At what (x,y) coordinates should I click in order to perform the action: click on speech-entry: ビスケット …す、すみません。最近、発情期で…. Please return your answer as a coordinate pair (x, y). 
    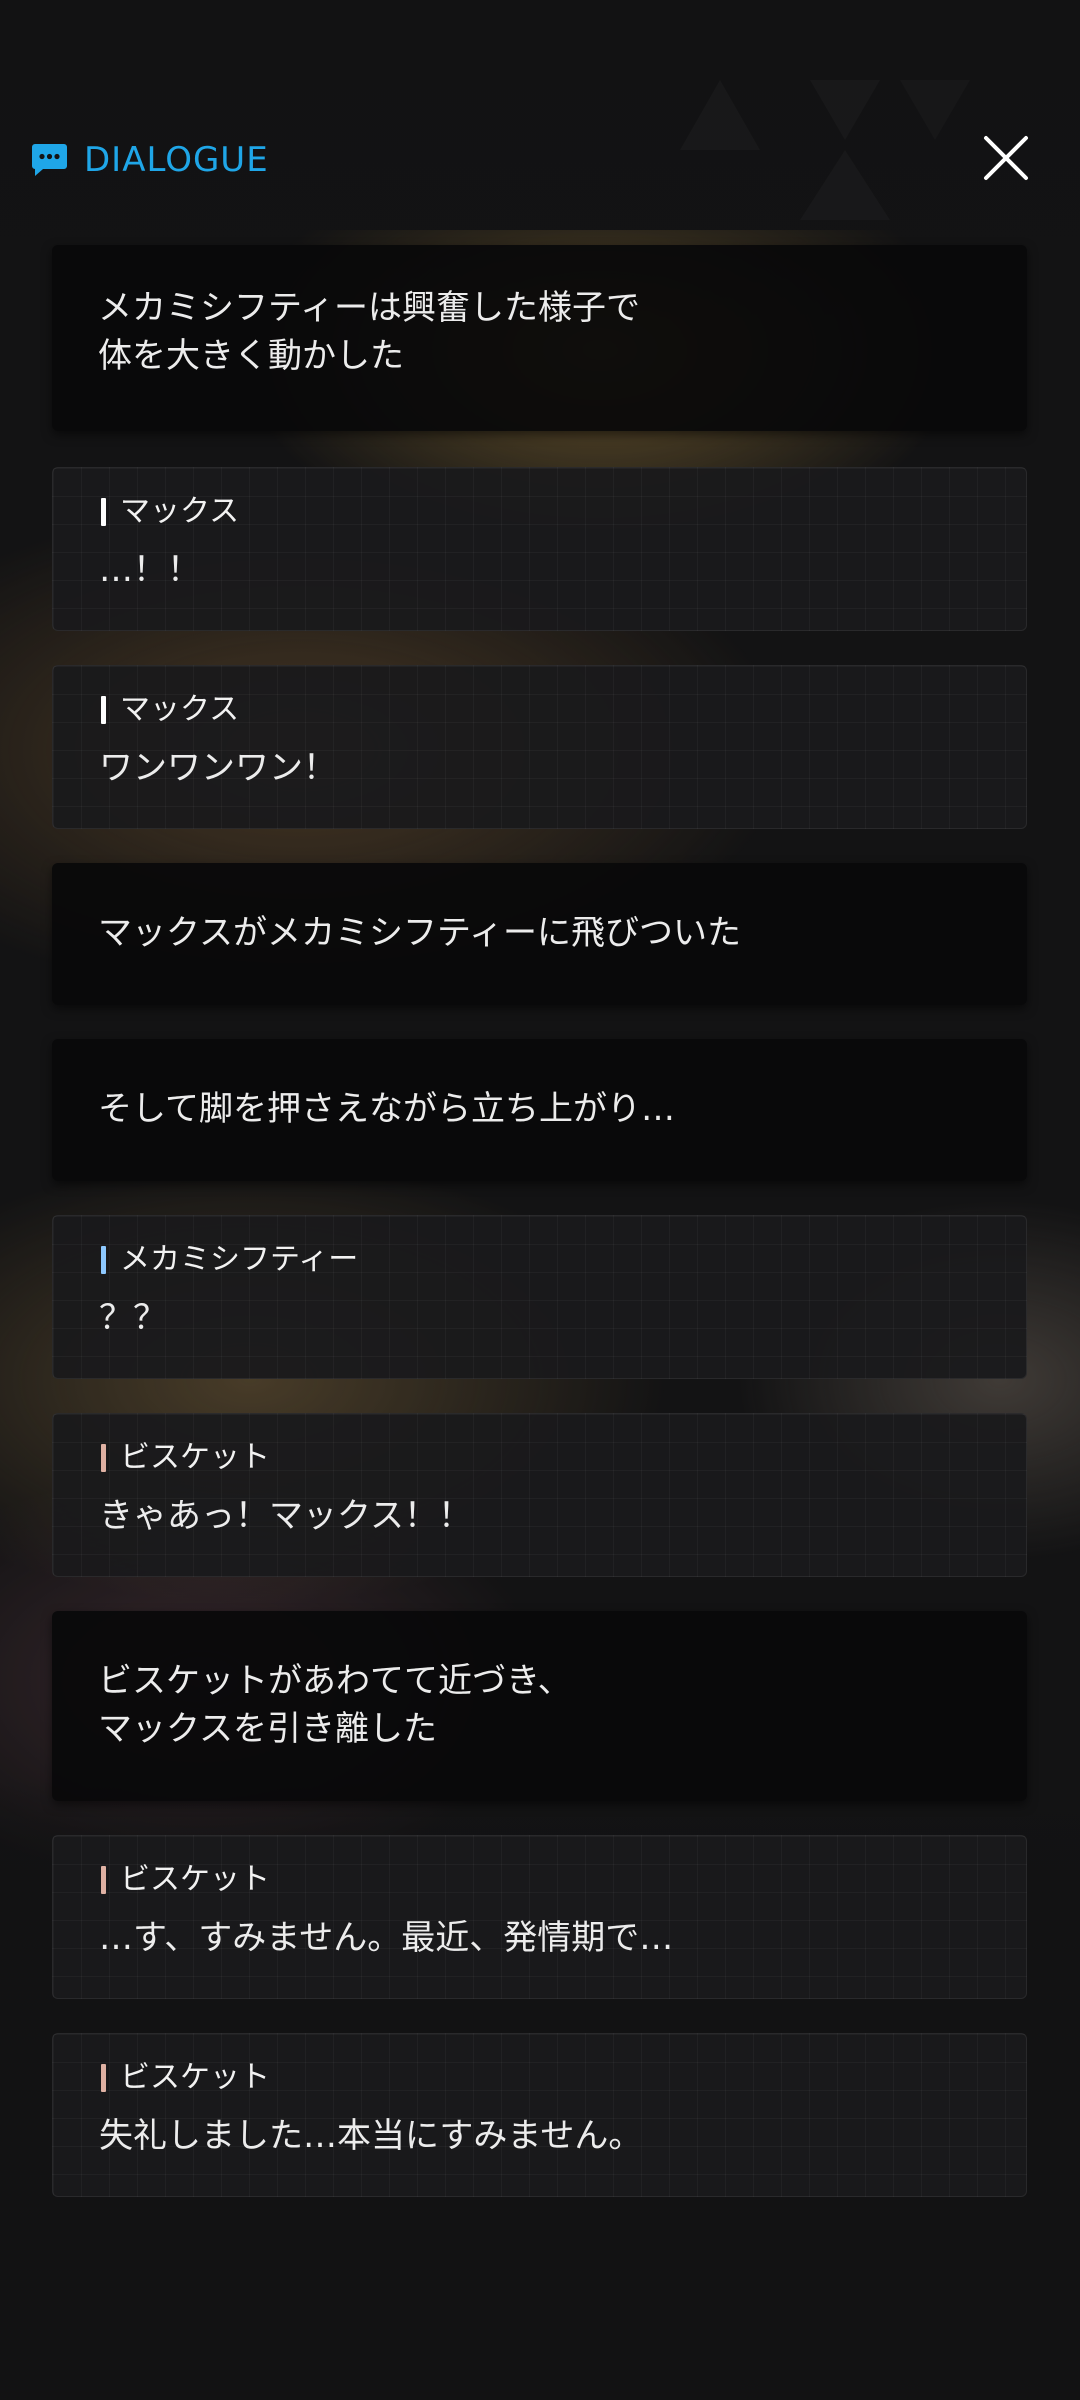
    Looking at the image, I should click on (539, 1917).